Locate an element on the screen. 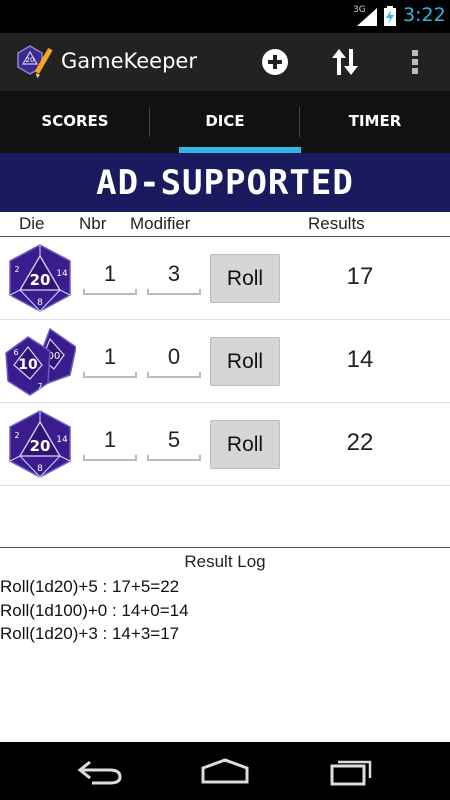 The width and height of the screenshot is (450, 800). roll-result: 22 is located at coordinates (360, 442).